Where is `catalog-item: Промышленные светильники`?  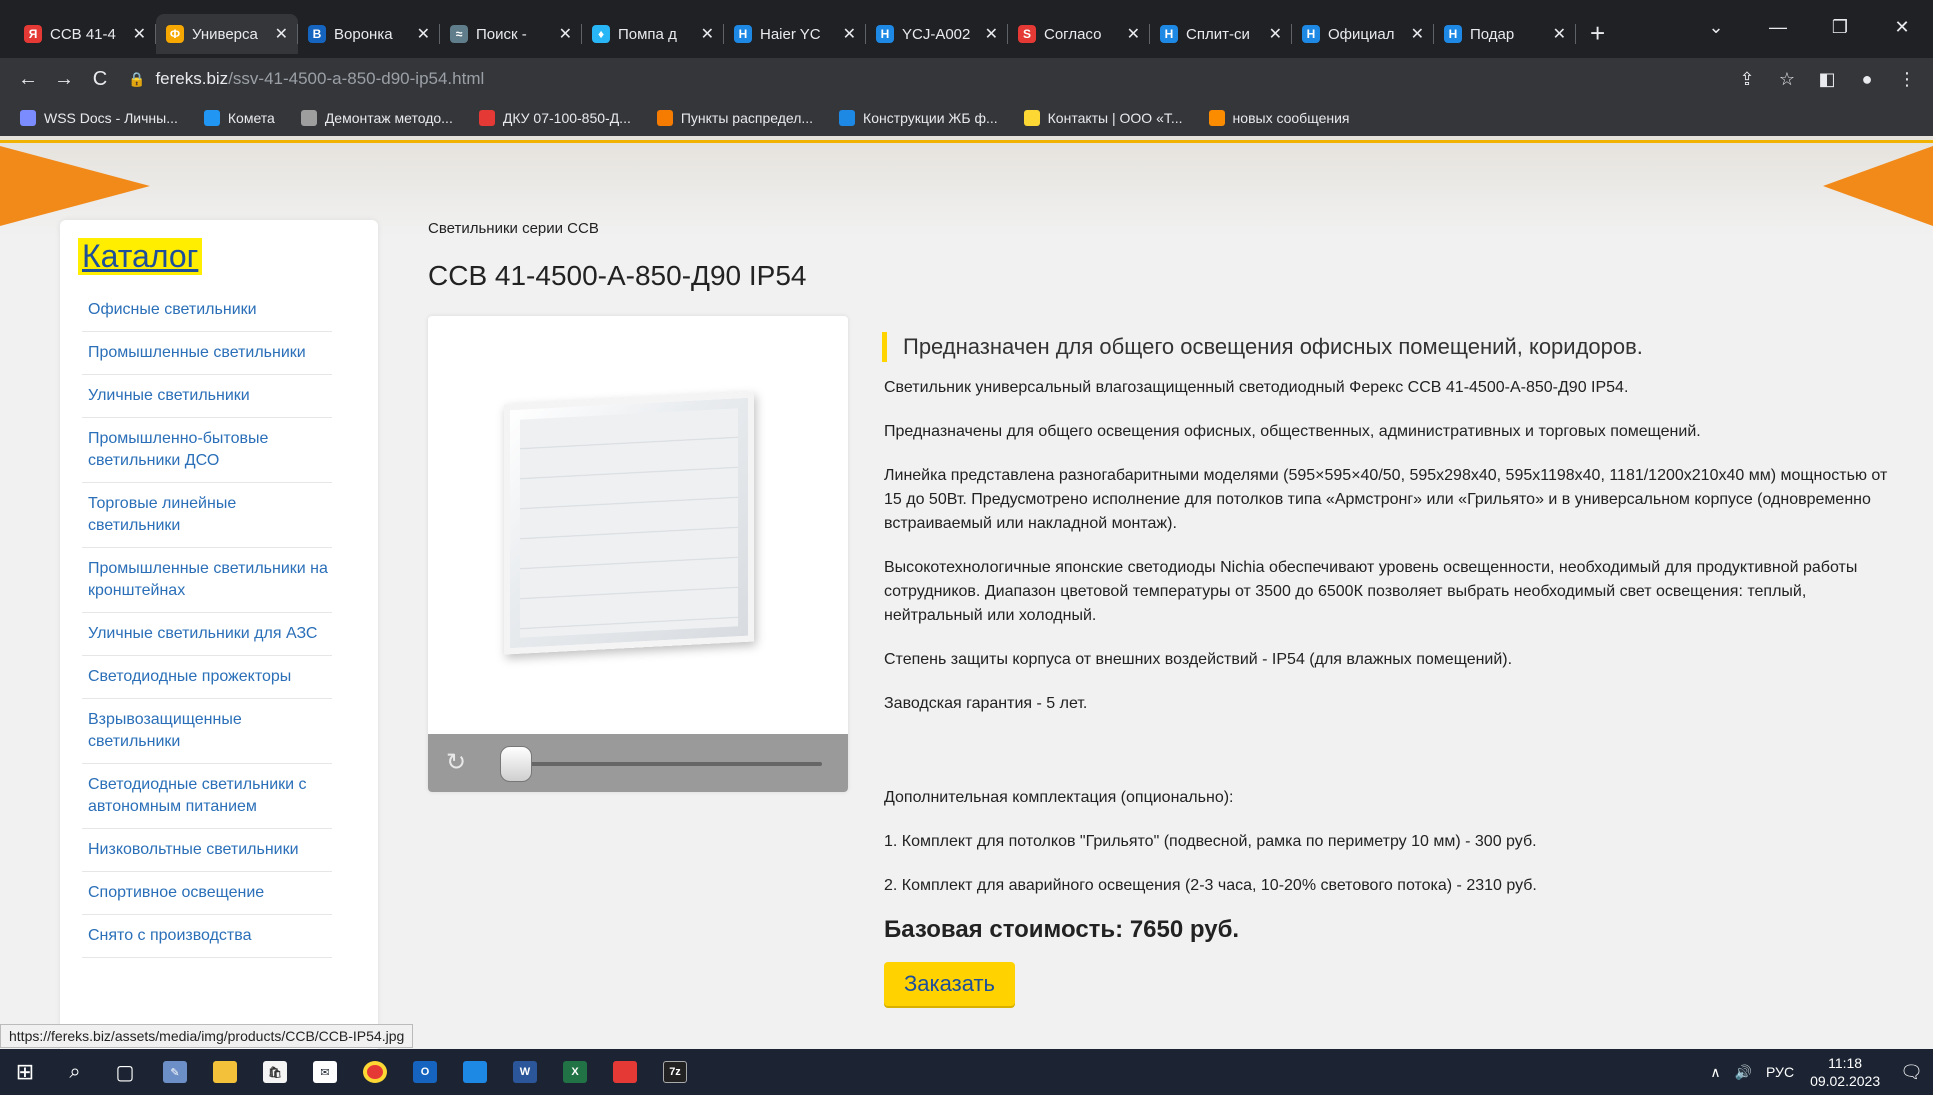 catalog-item: Промышленные светильники is located at coordinates (207, 353).